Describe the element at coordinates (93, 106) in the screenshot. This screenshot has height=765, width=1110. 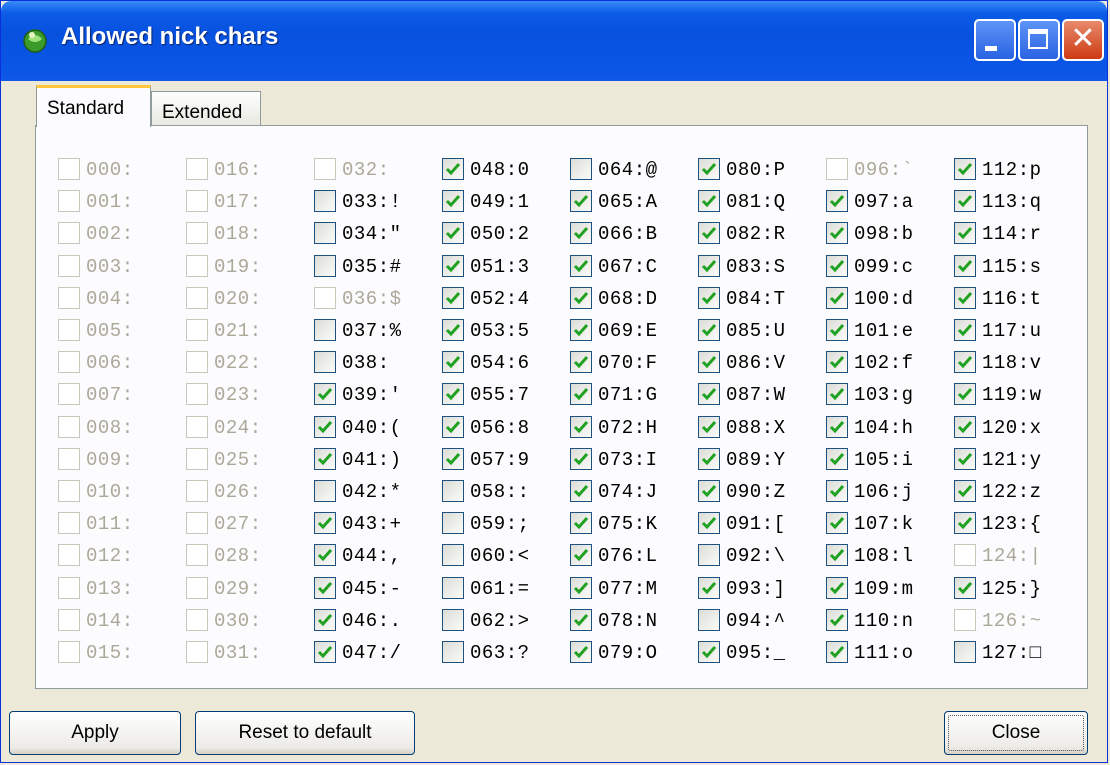
I see `tab-standard: Standard` at that location.